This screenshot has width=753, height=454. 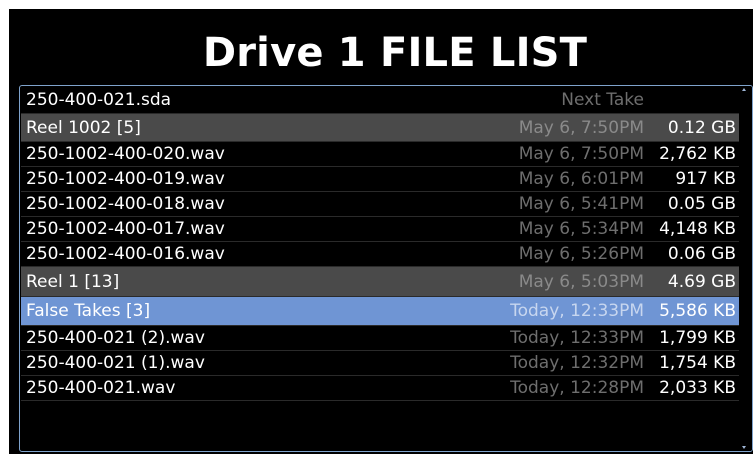 What do you see at coordinates (581, 179) in the screenshot?
I see `row-date: May 6, 6:01PM` at bounding box center [581, 179].